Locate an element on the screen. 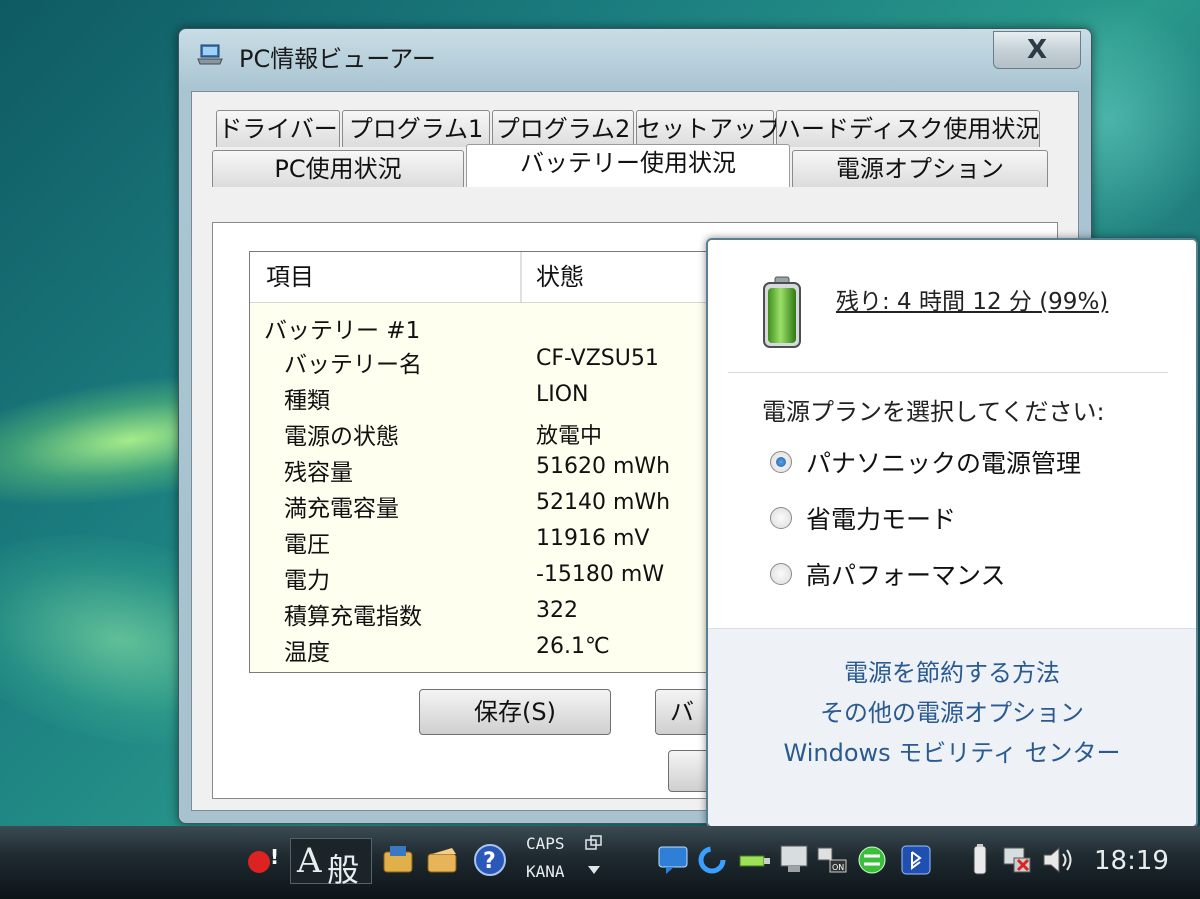  caps-indicator: CAPS is located at coordinates (545, 843).